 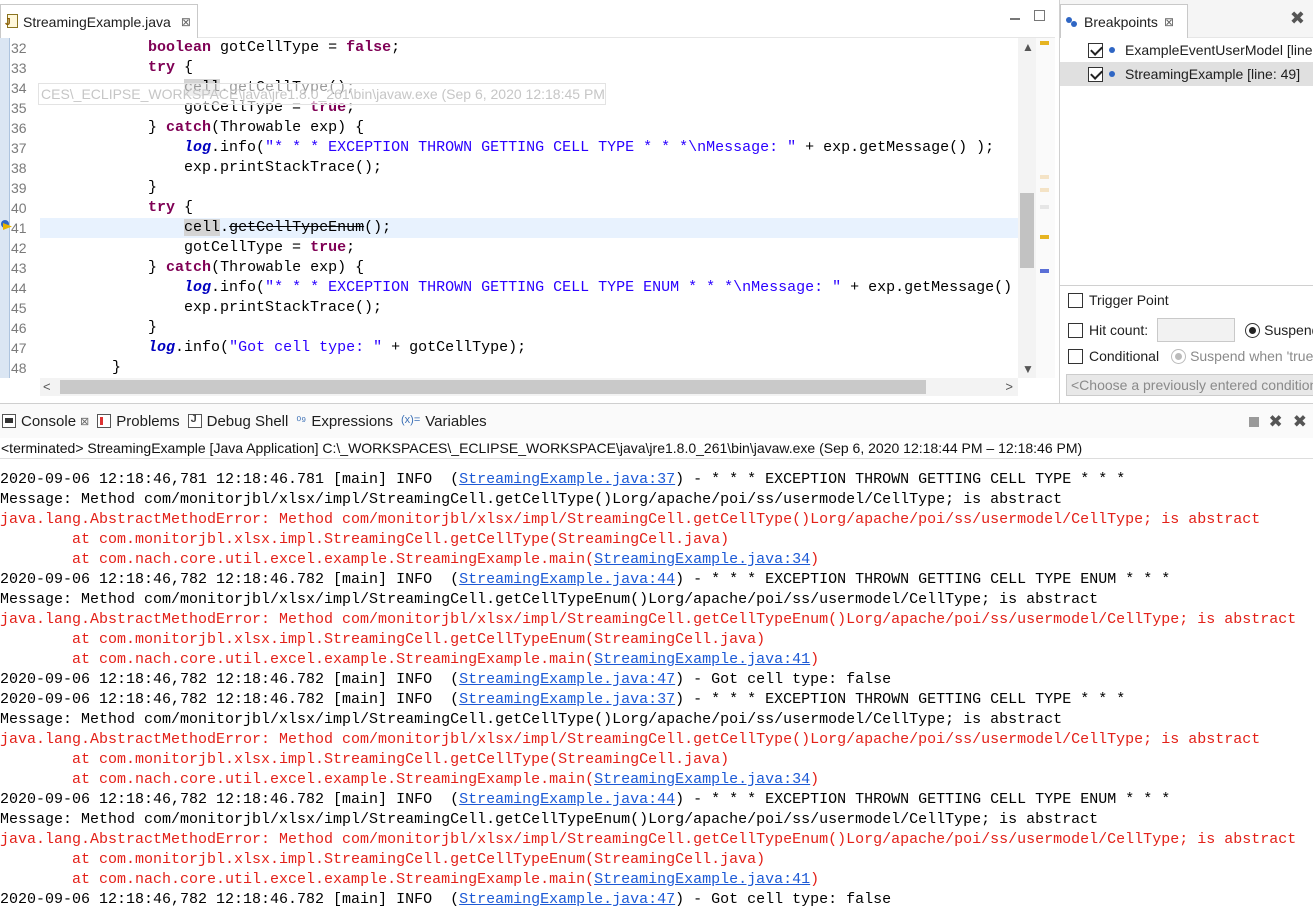 I want to click on tab-problems: Problems, so click(x=138, y=421).